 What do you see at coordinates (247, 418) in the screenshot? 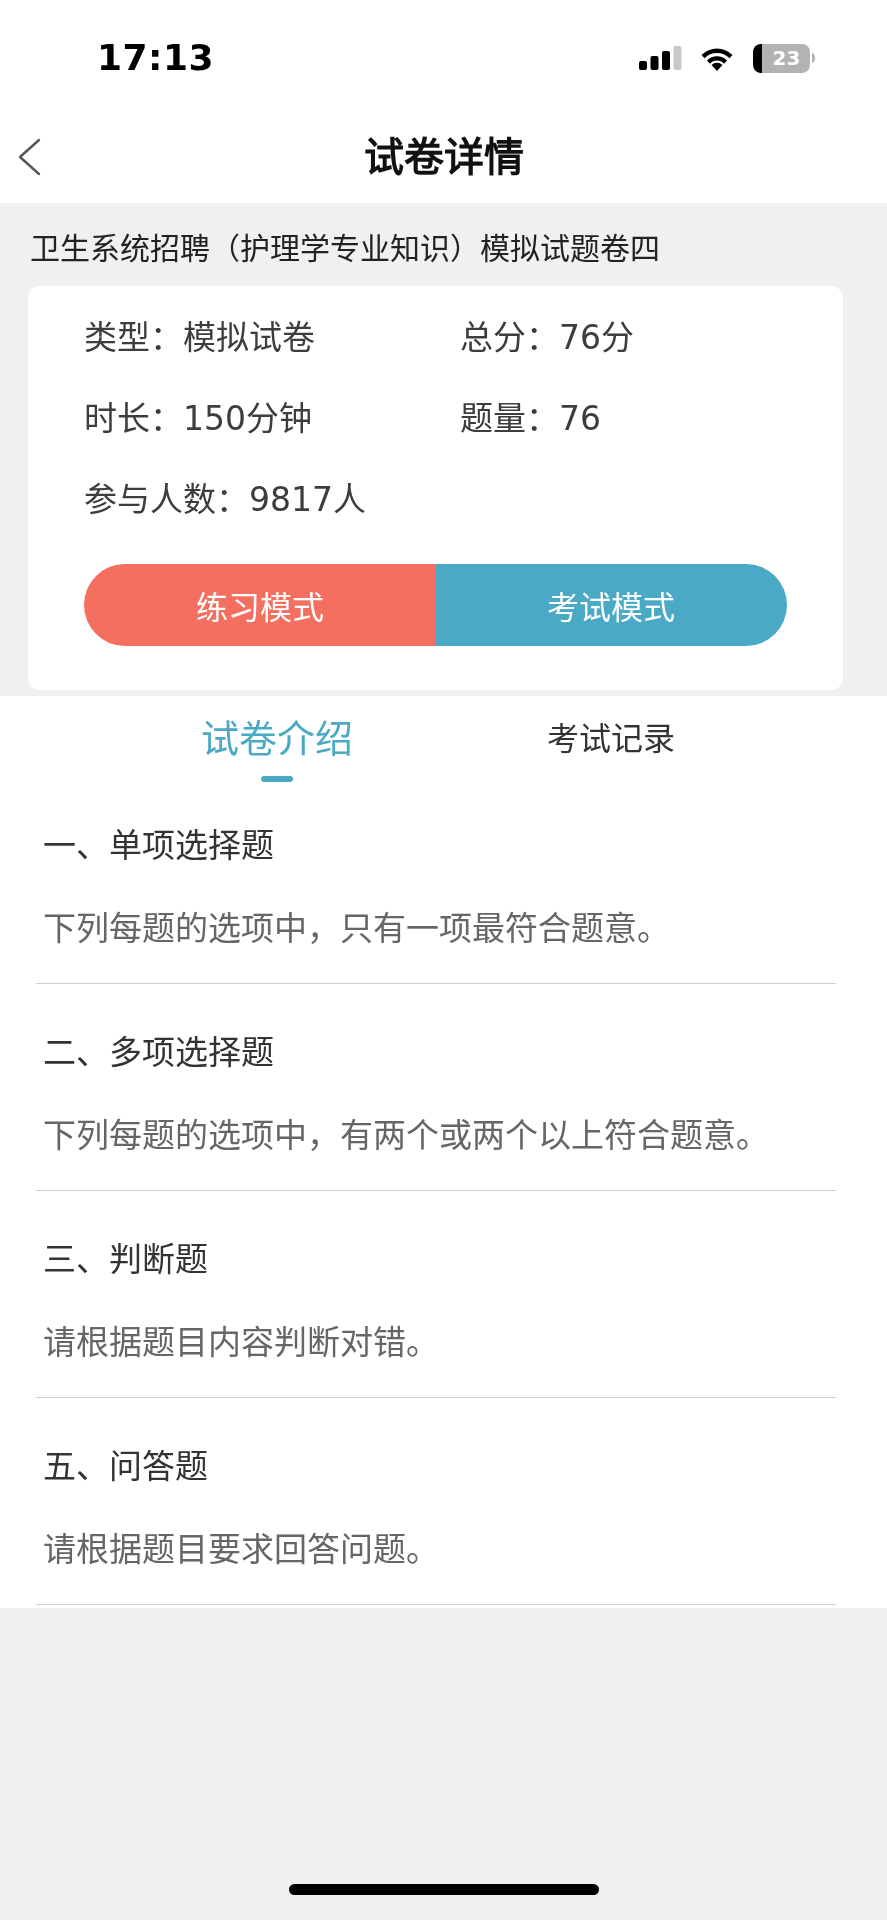
I see `info-value: 150分钟` at bounding box center [247, 418].